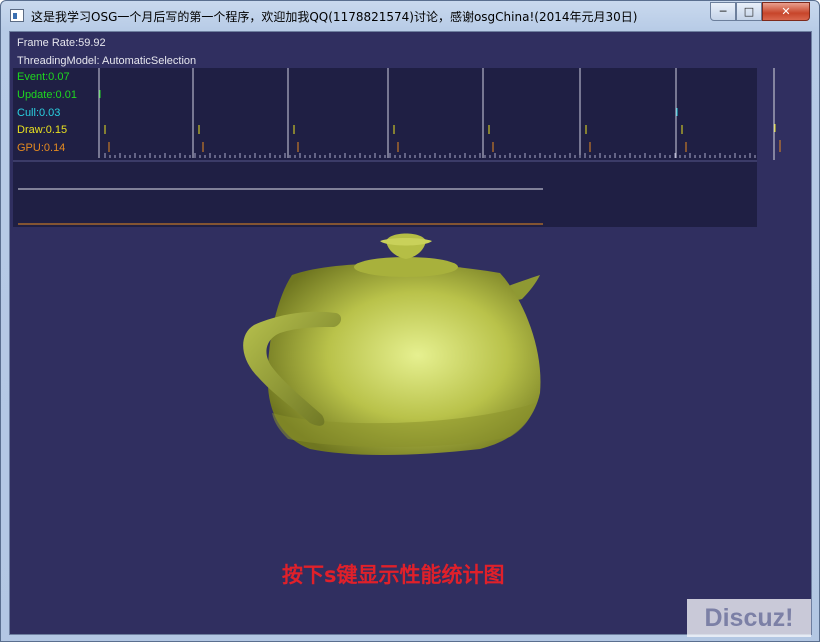 The width and height of the screenshot is (820, 642). What do you see at coordinates (107, 61) in the screenshot?
I see `threading-model-readout: ThreadingModel: AutomaticSelection` at bounding box center [107, 61].